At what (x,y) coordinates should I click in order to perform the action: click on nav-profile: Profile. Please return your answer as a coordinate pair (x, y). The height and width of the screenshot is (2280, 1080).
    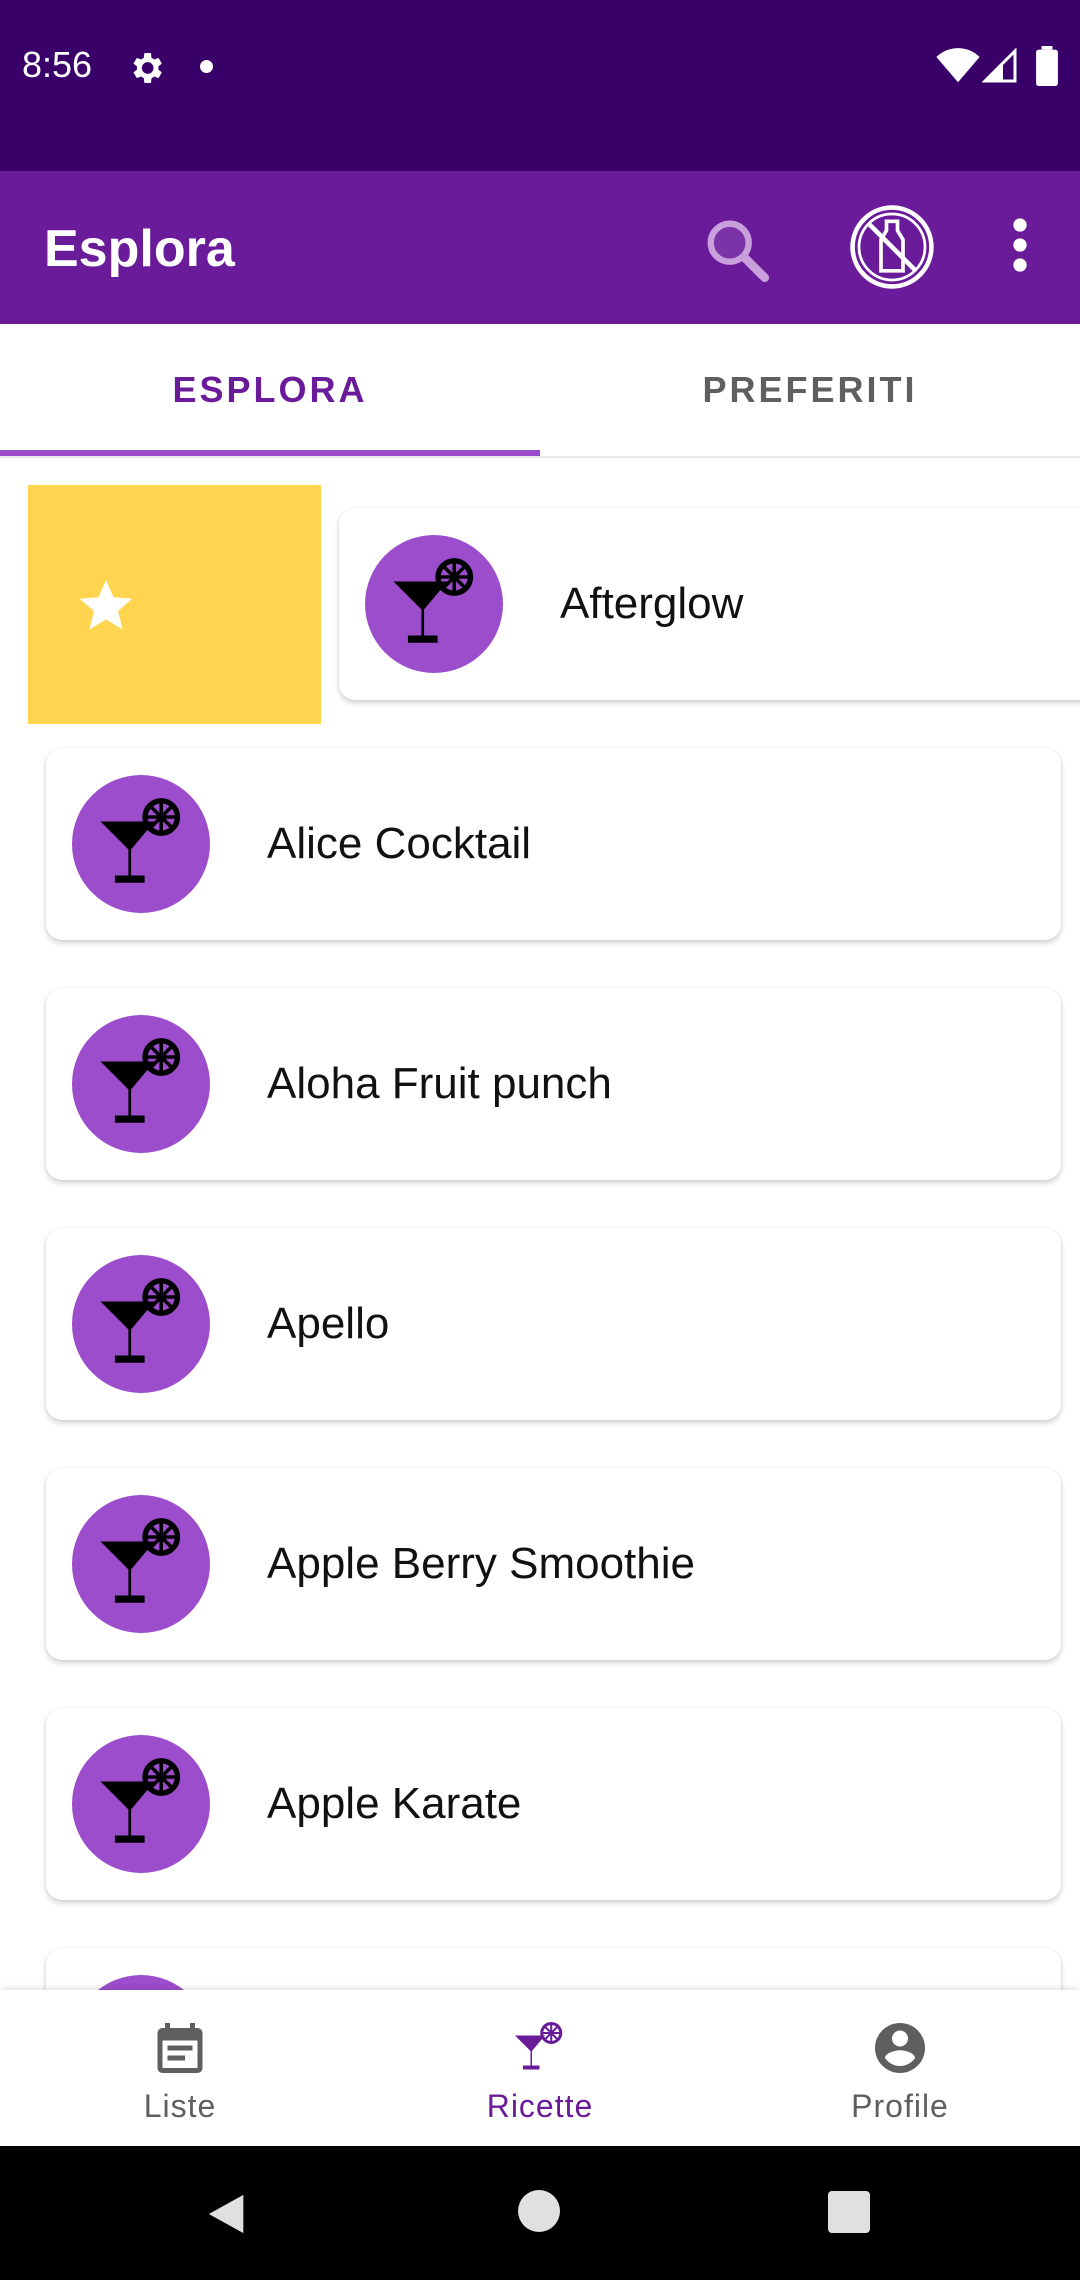
    Looking at the image, I should click on (900, 2068).